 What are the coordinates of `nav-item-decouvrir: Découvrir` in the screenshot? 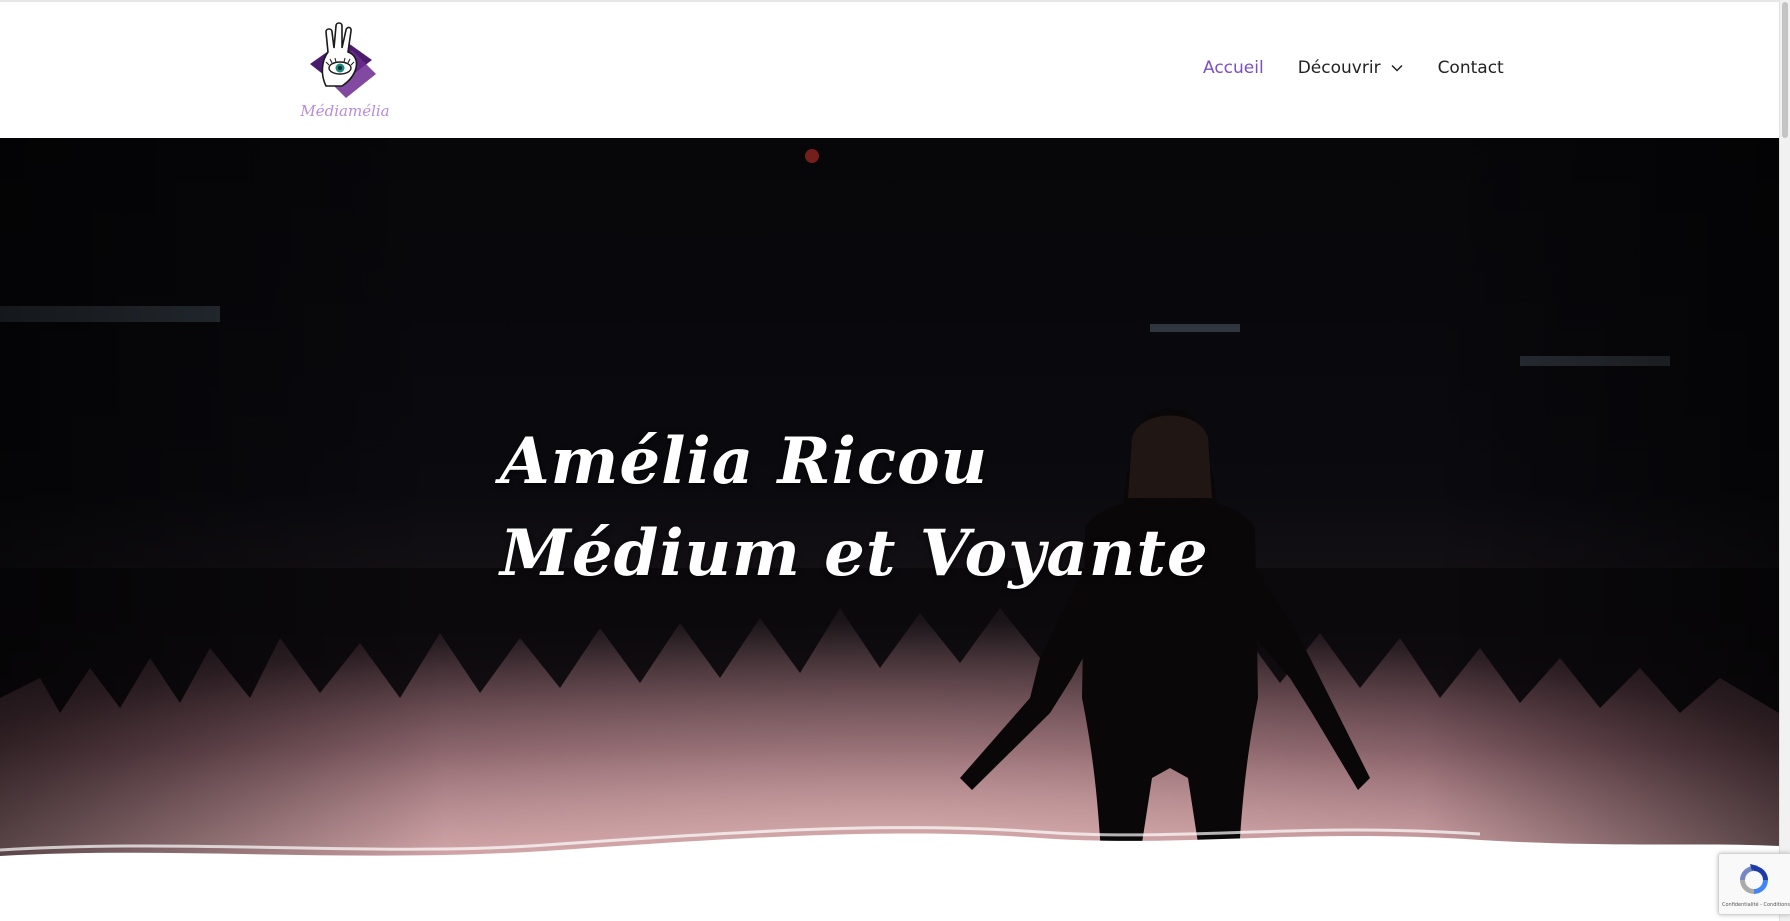 It's located at (1351, 68).